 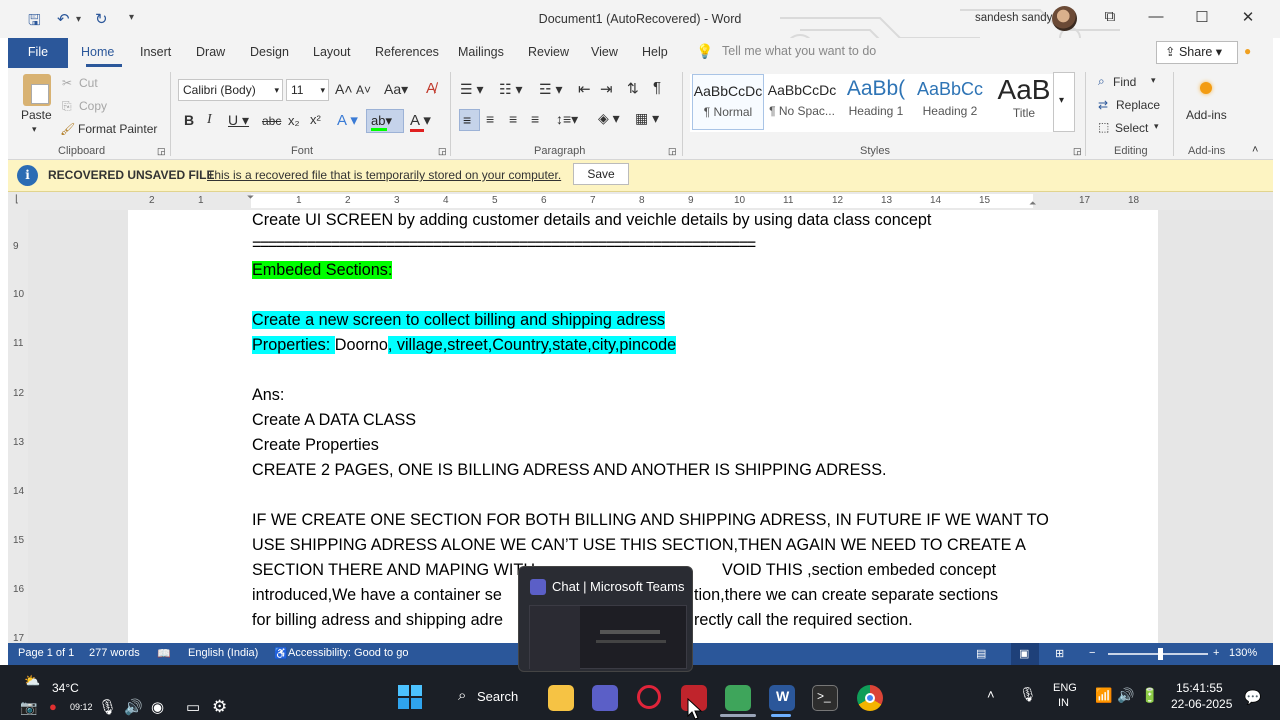 I want to click on add-ins-icon, so click(x=1206, y=88).